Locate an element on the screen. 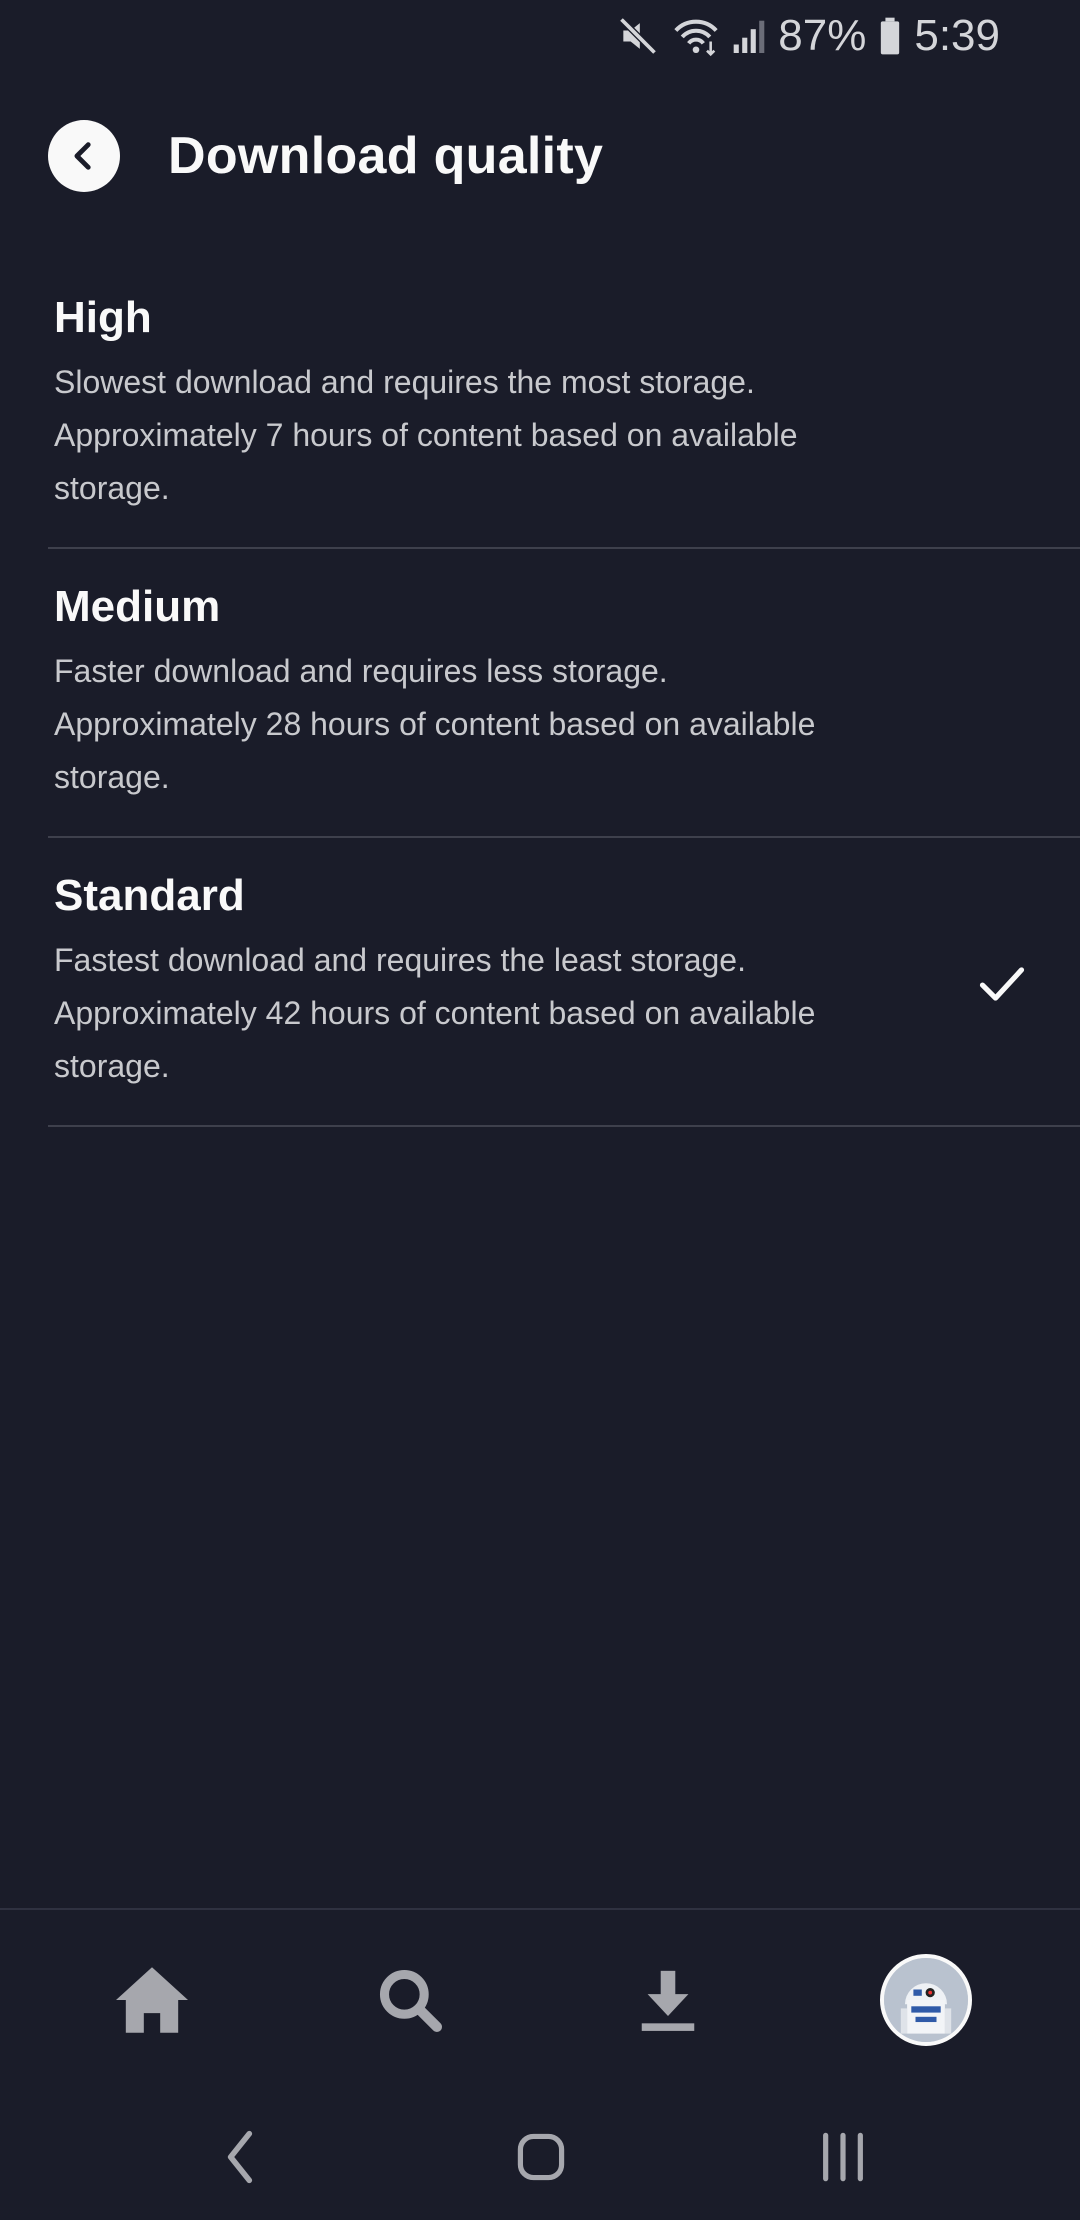  nav-home-button is located at coordinates (152, 2000).